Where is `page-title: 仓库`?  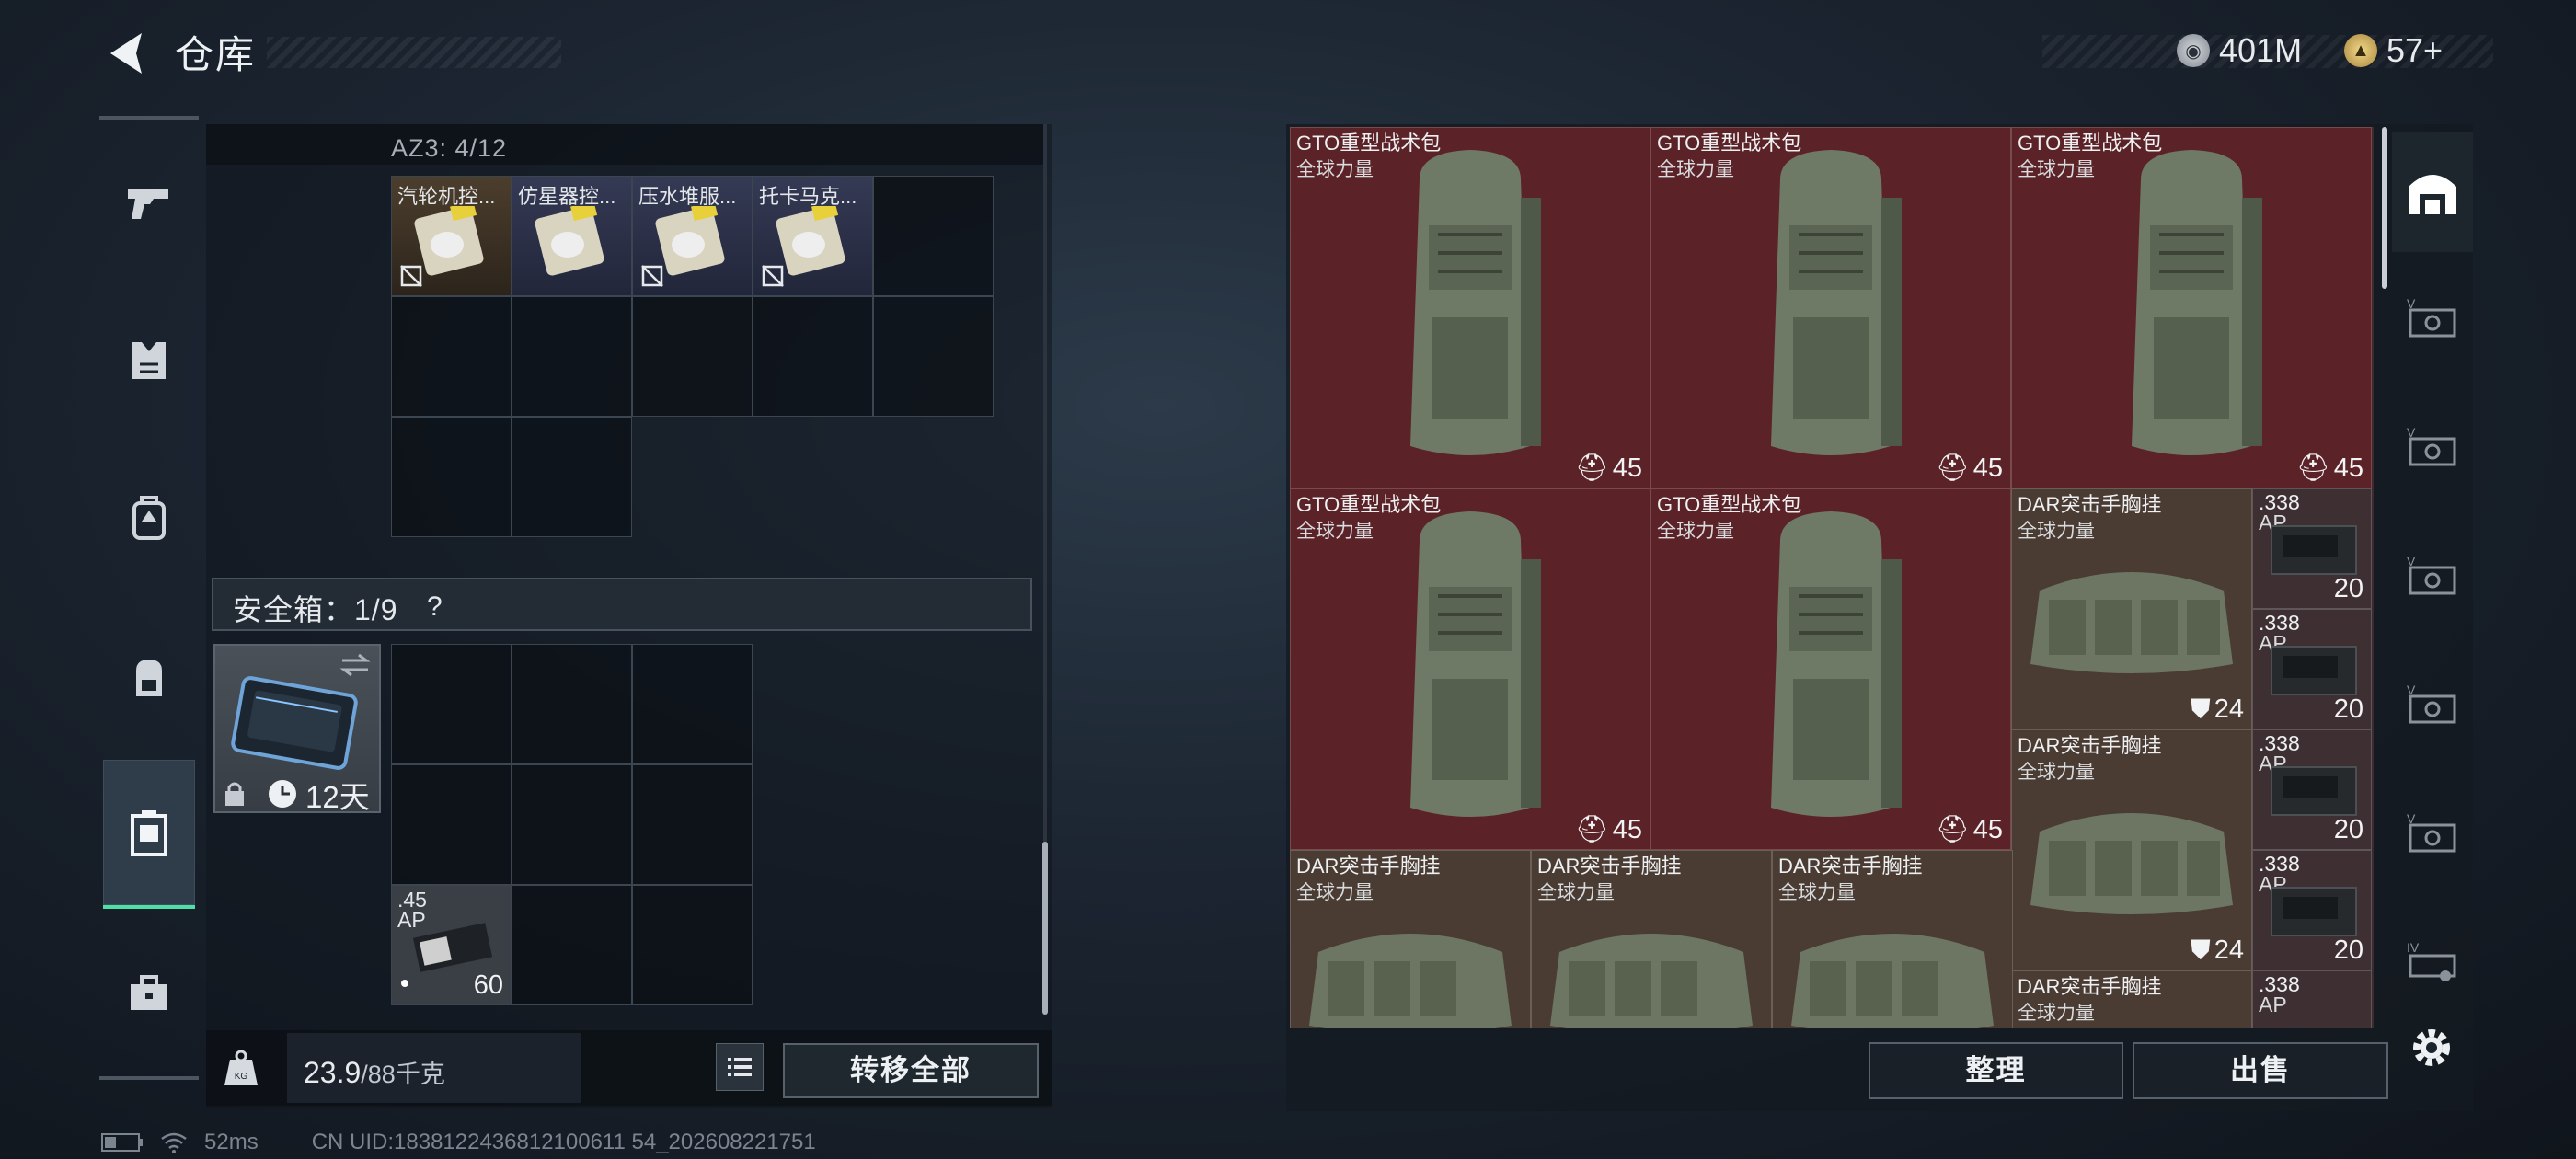 page-title: 仓库 is located at coordinates (216, 54).